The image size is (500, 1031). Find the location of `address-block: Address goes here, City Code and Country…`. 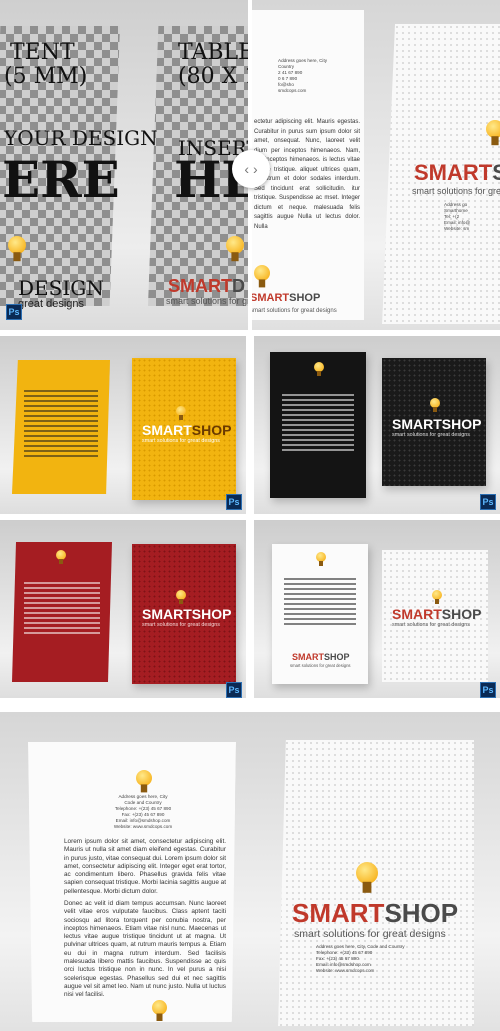

address-block: Address goes here, City Code and Country… is located at coordinates (143, 811).